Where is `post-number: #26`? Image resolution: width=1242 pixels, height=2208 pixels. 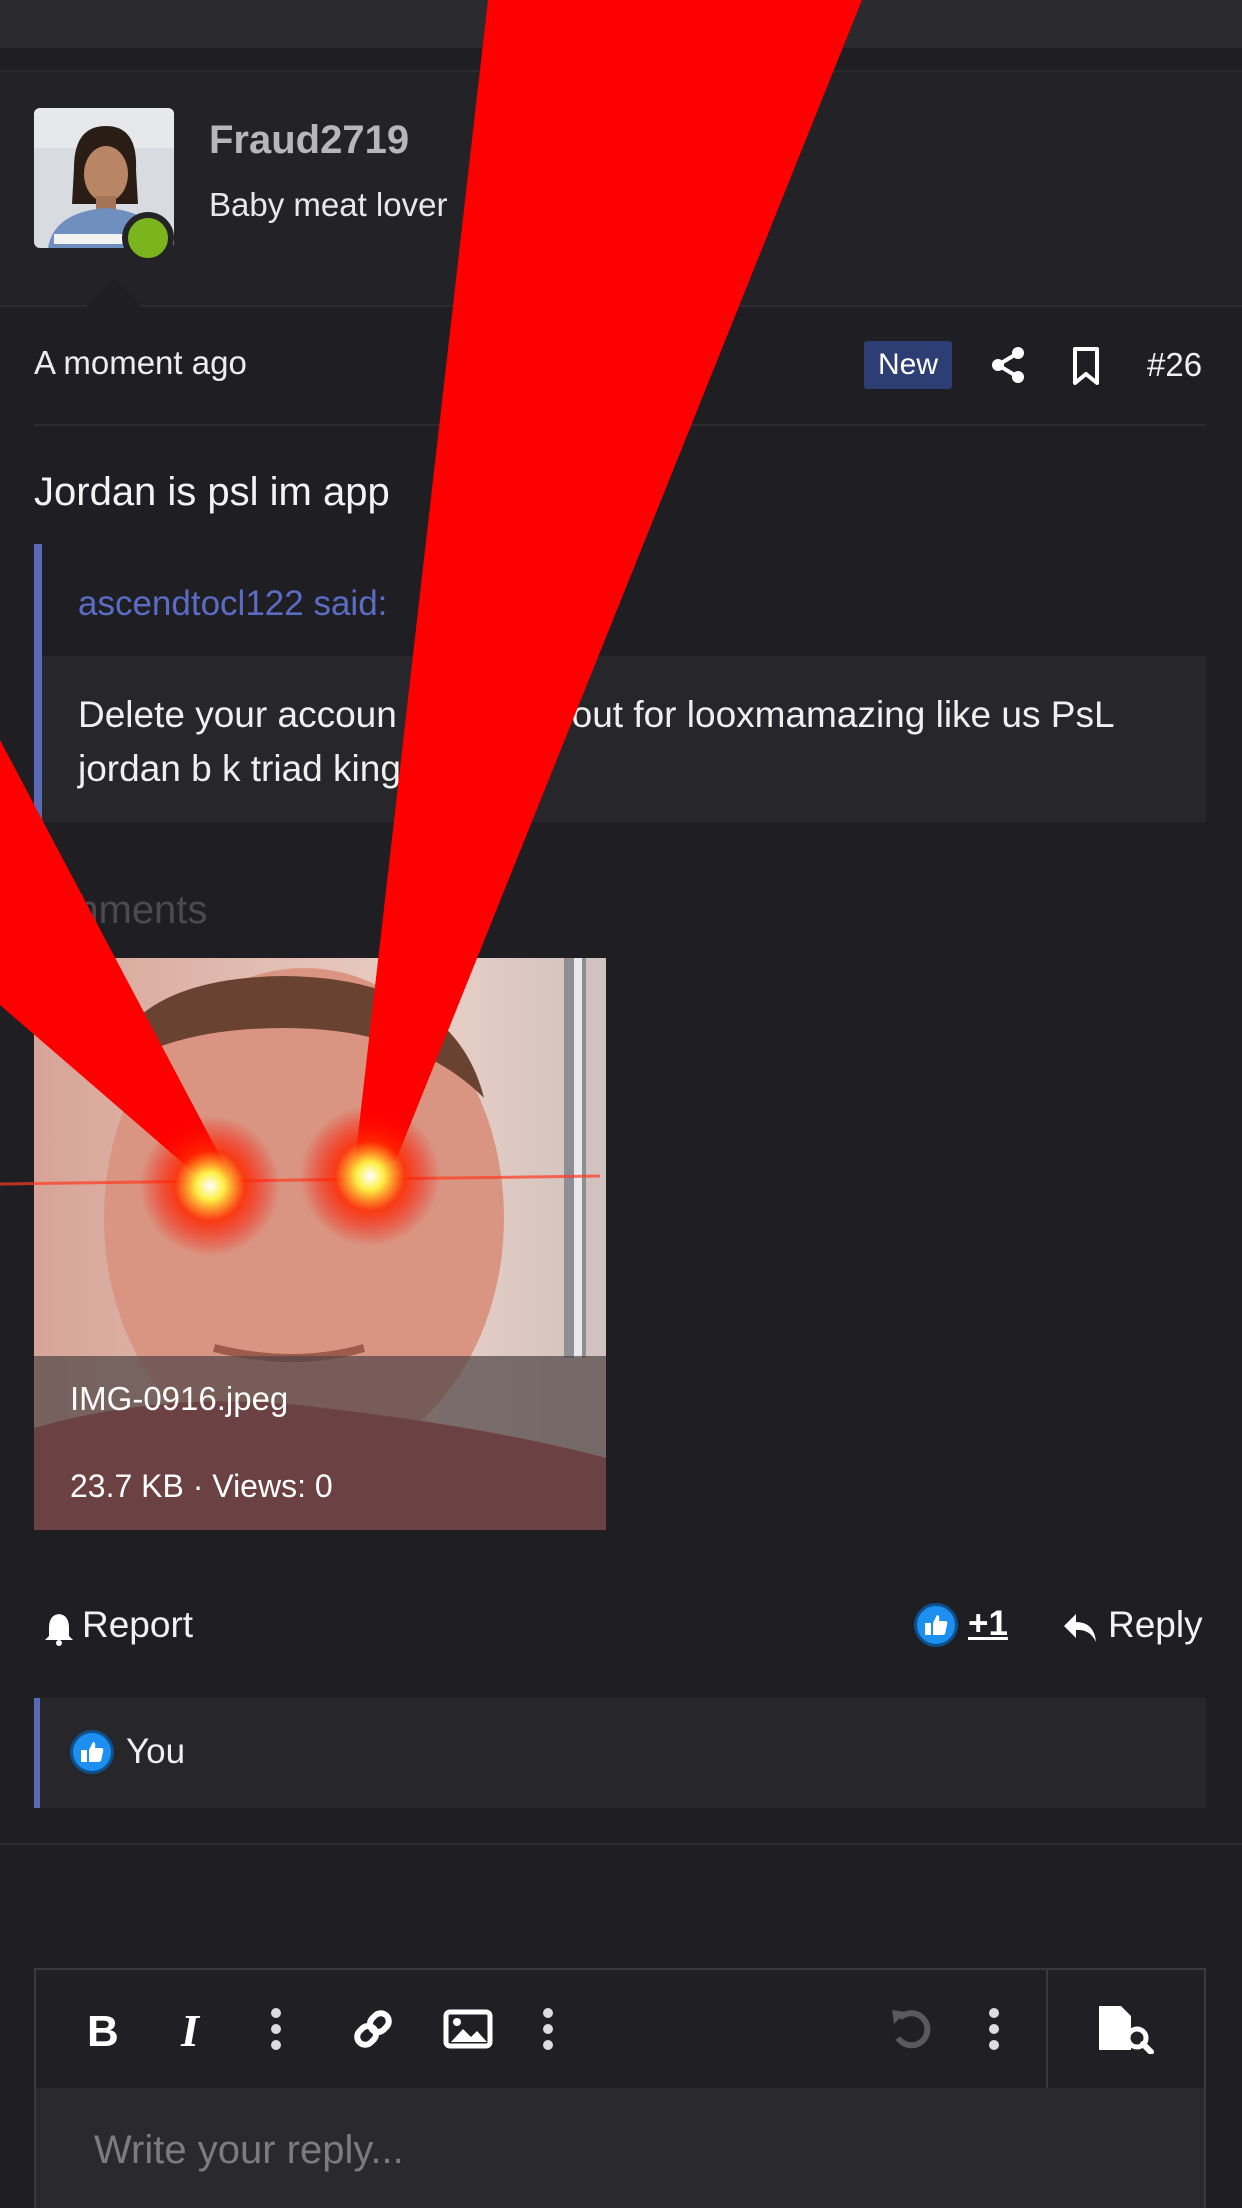 post-number: #26 is located at coordinates (1174, 365).